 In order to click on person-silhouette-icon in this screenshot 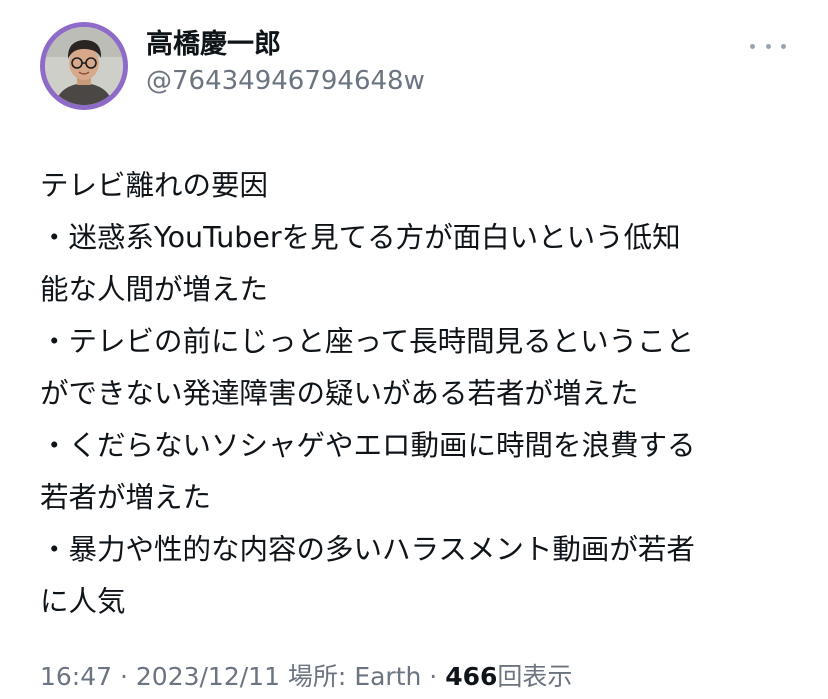, I will do `click(84, 66)`.